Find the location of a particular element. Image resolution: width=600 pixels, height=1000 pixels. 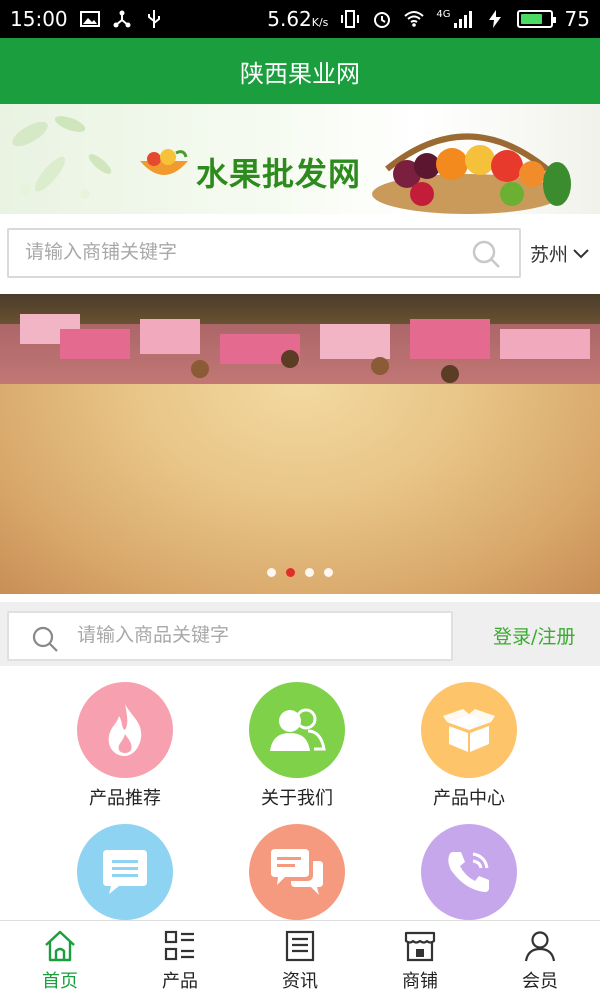

carousel-dot-active is located at coordinates (290, 572).